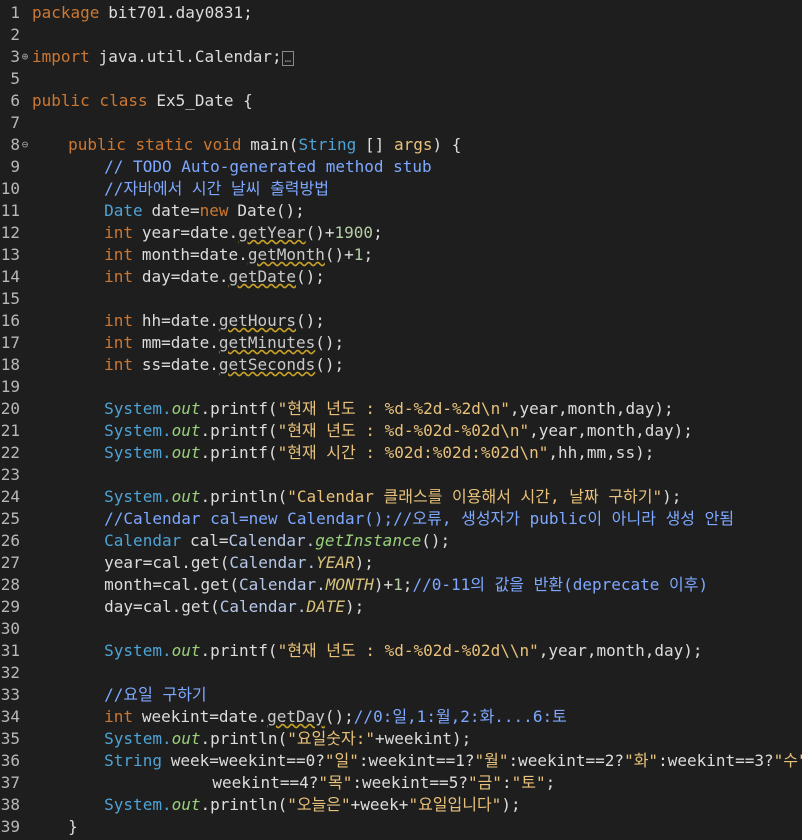  Describe the element at coordinates (401, 277) in the screenshot. I see `code-line: 14 int day=date.getDate();` at that location.